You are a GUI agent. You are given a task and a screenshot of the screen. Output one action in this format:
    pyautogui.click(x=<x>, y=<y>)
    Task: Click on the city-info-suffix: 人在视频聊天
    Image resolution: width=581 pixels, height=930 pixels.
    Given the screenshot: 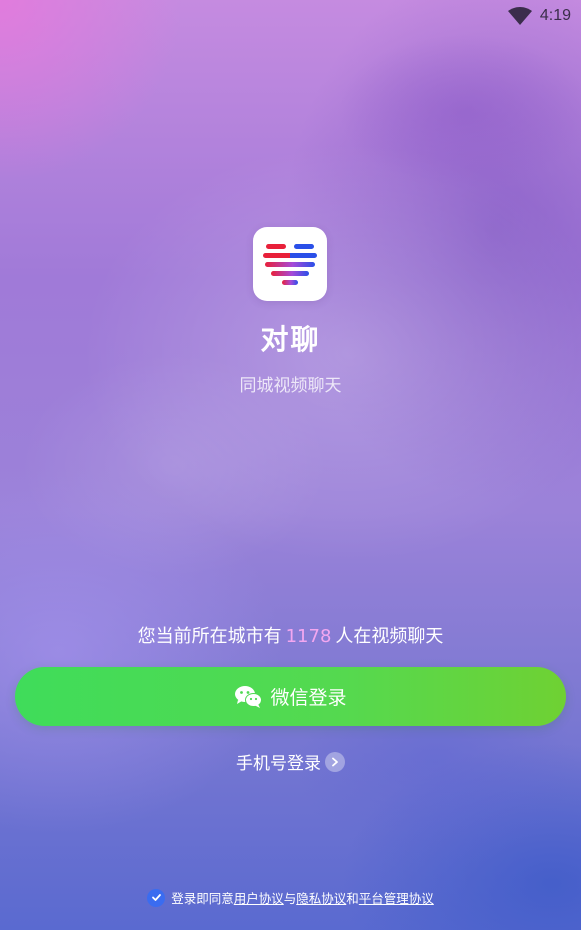 What is the action you would take?
    pyautogui.click(x=389, y=636)
    